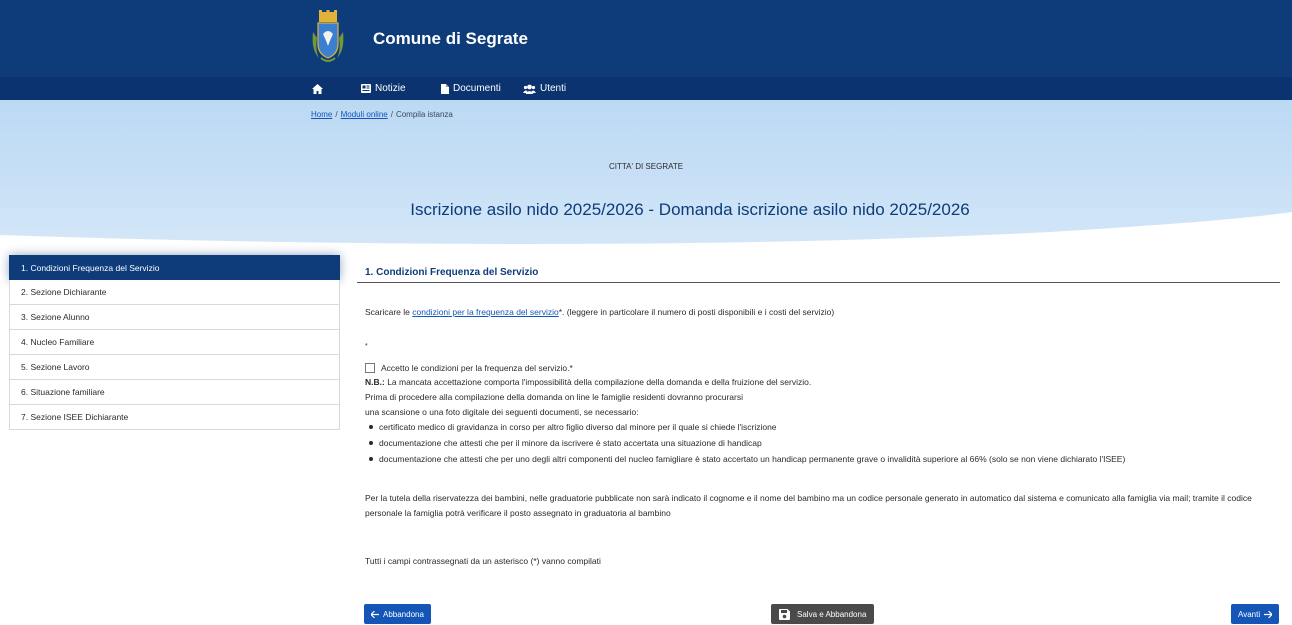 The height and width of the screenshot is (625, 1292). I want to click on abandon-button: Abbandona, so click(397, 614).